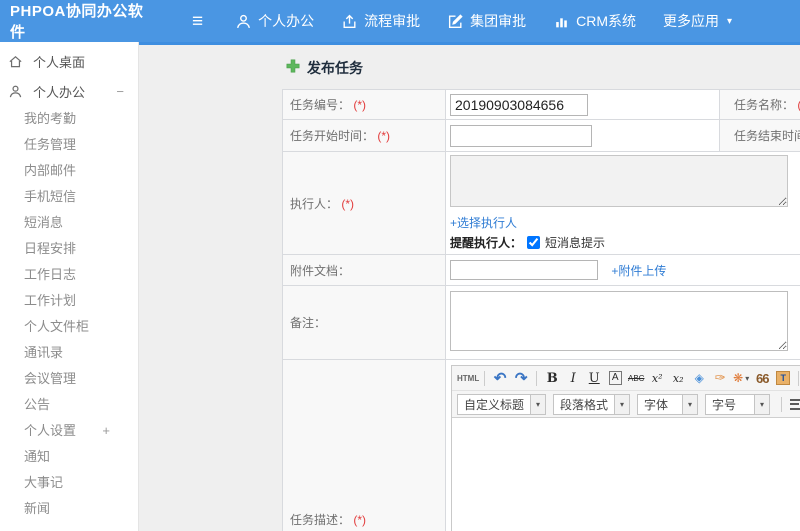 The height and width of the screenshot is (531, 800). What do you see at coordinates (197, 21) in the screenshot?
I see `hamburger-menu-icon: ≡` at bounding box center [197, 21].